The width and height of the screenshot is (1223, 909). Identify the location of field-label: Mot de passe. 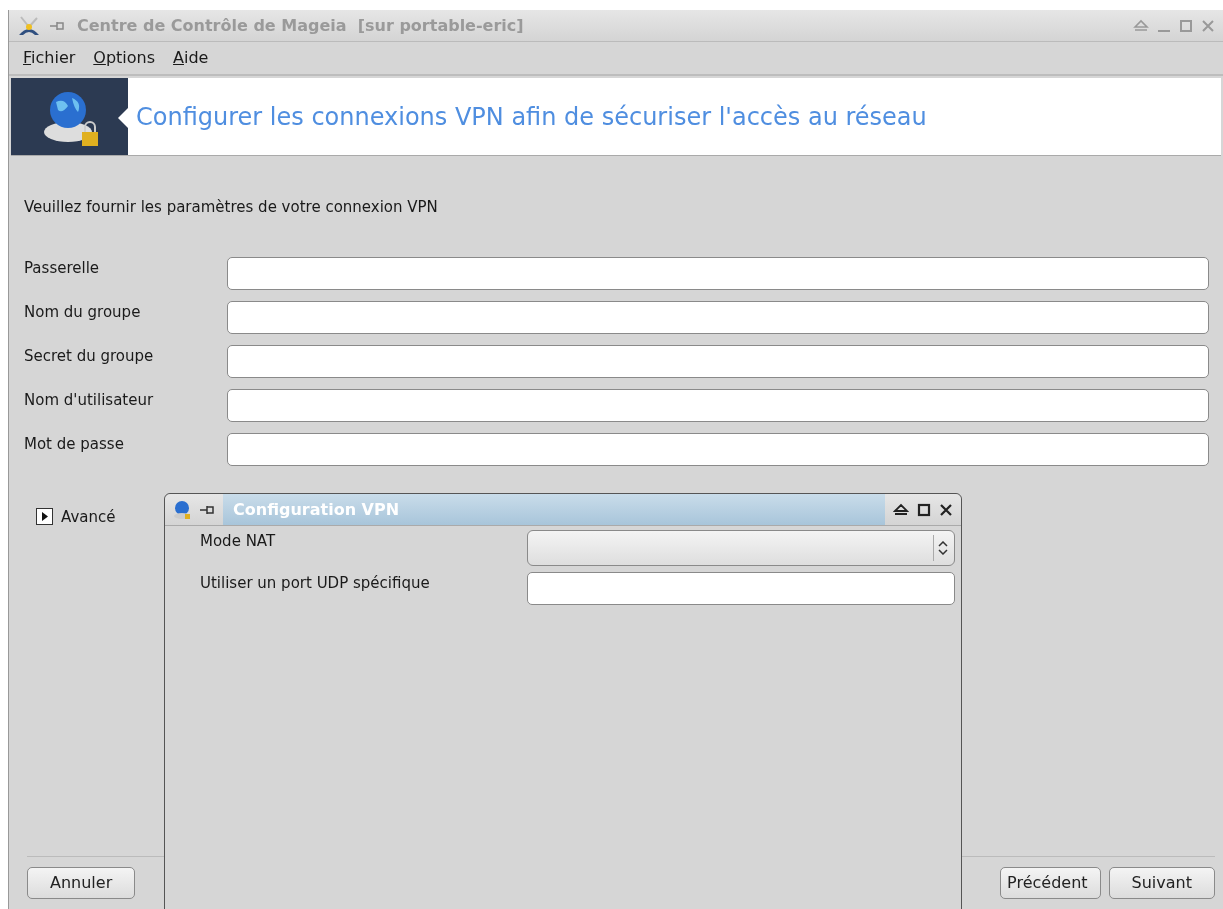
(74, 444).